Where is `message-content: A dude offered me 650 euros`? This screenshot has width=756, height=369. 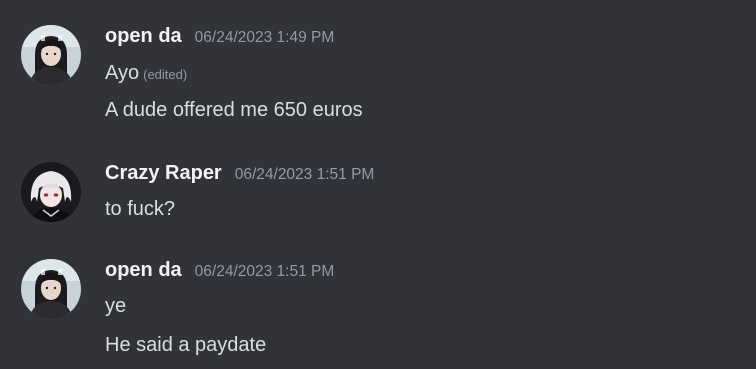
message-content: A dude offered me 650 euros is located at coordinates (234, 110).